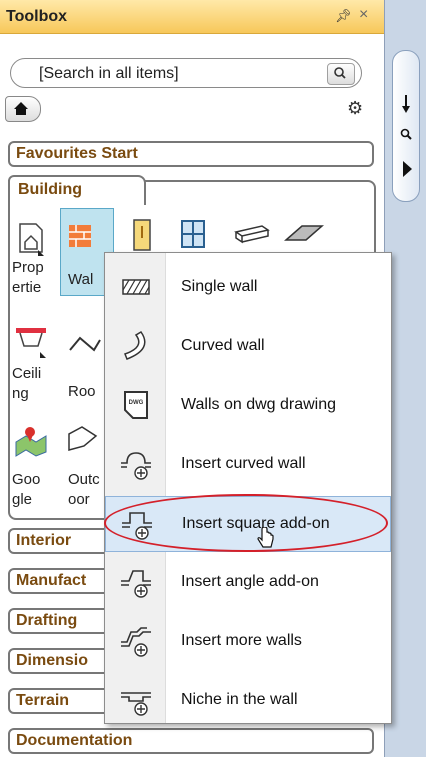 This screenshot has height=757, width=426. I want to click on play-arrow-icon, so click(407, 169).